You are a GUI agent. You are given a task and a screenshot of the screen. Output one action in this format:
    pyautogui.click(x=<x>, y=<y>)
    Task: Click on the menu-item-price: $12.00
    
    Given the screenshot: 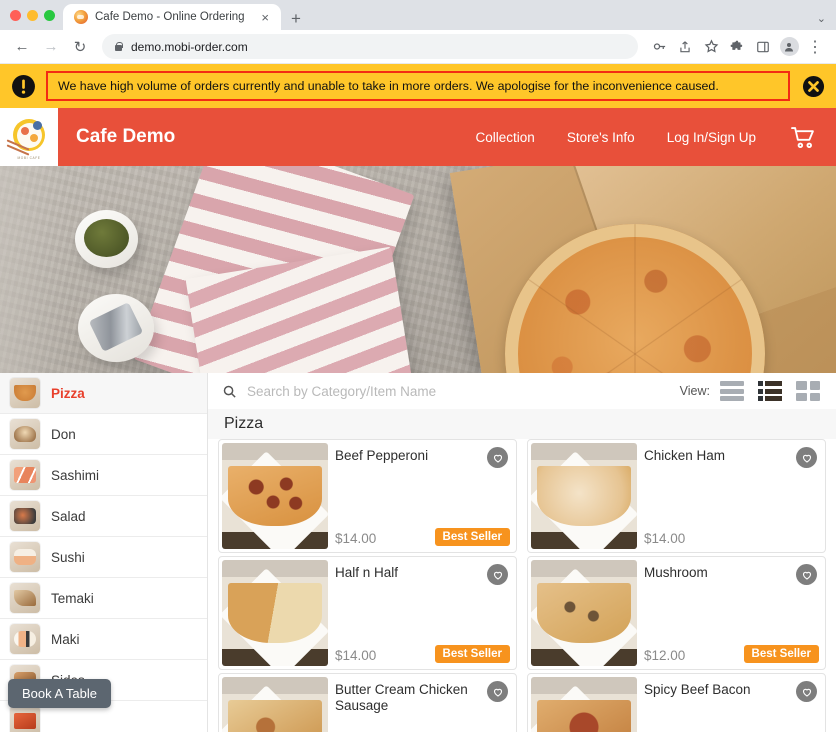 What is the action you would take?
    pyautogui.click(x=665, y=655)
    